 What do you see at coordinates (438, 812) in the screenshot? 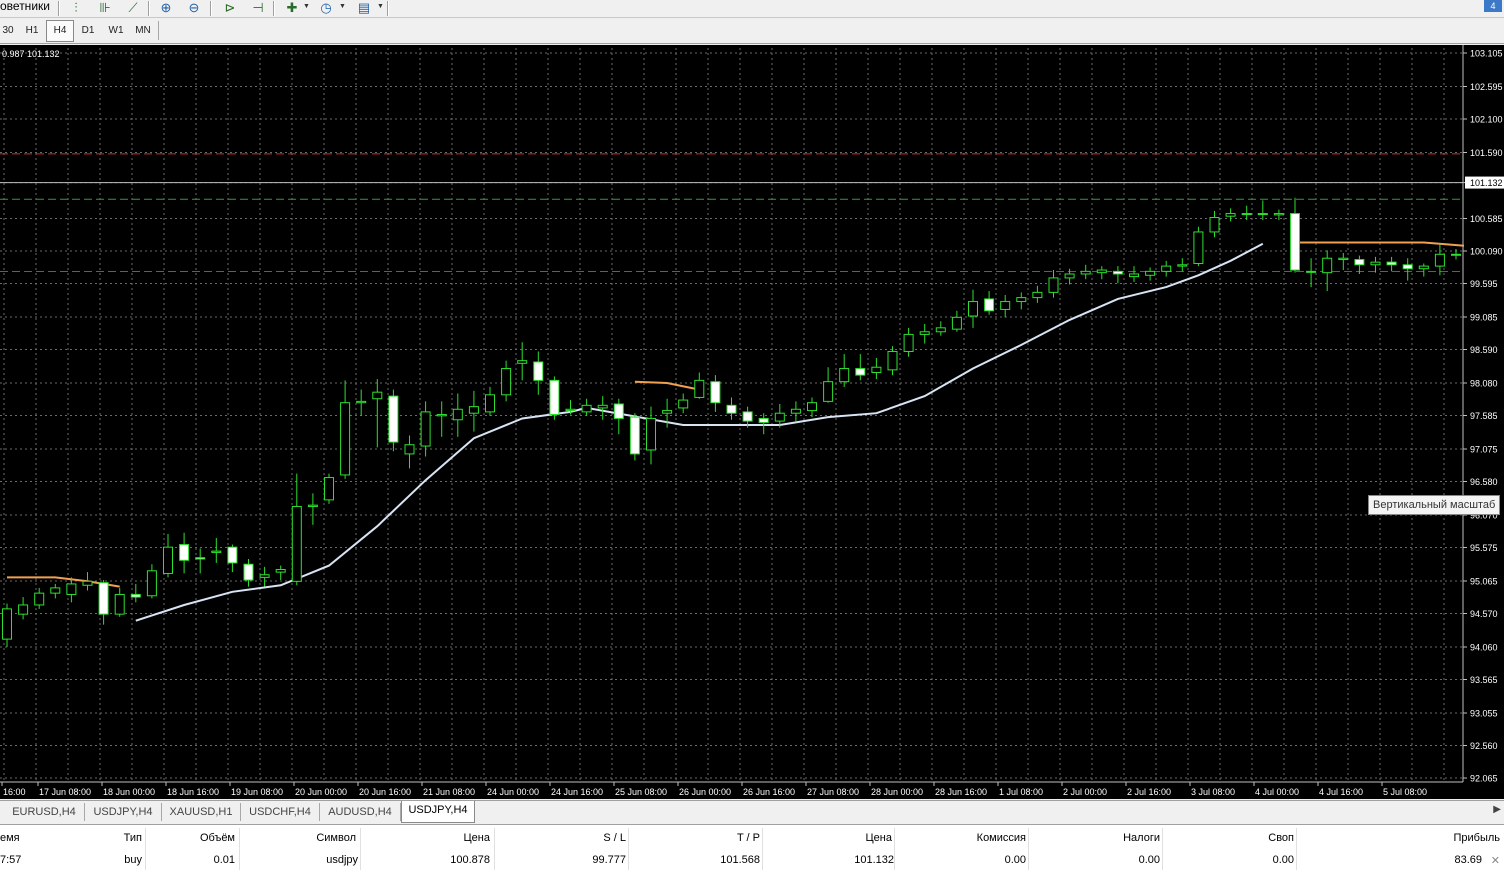
I see `chart-tab-usdjpy-h4-active: USDJPY,H4` at bounding box center [438, 812].